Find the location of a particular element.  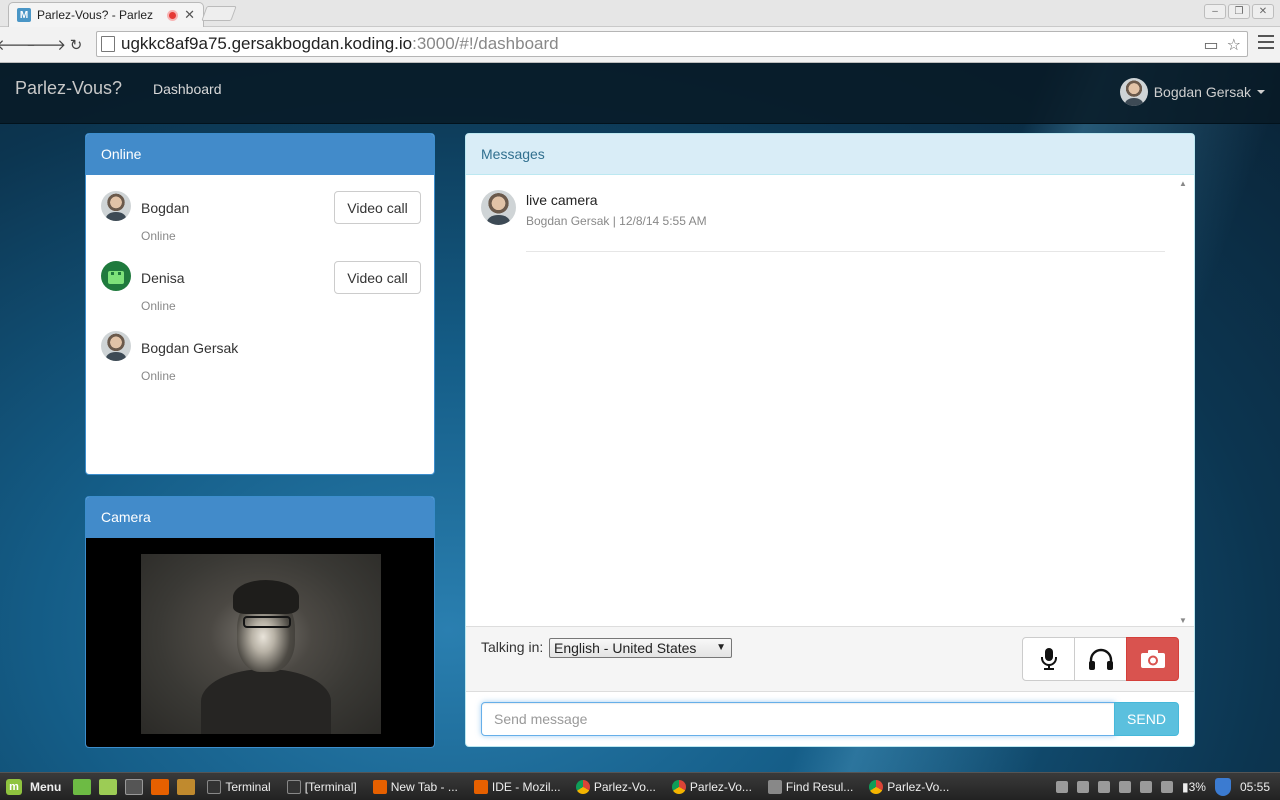

user-menu: Bogdan Gersak is located at coordinates (1192, 92).